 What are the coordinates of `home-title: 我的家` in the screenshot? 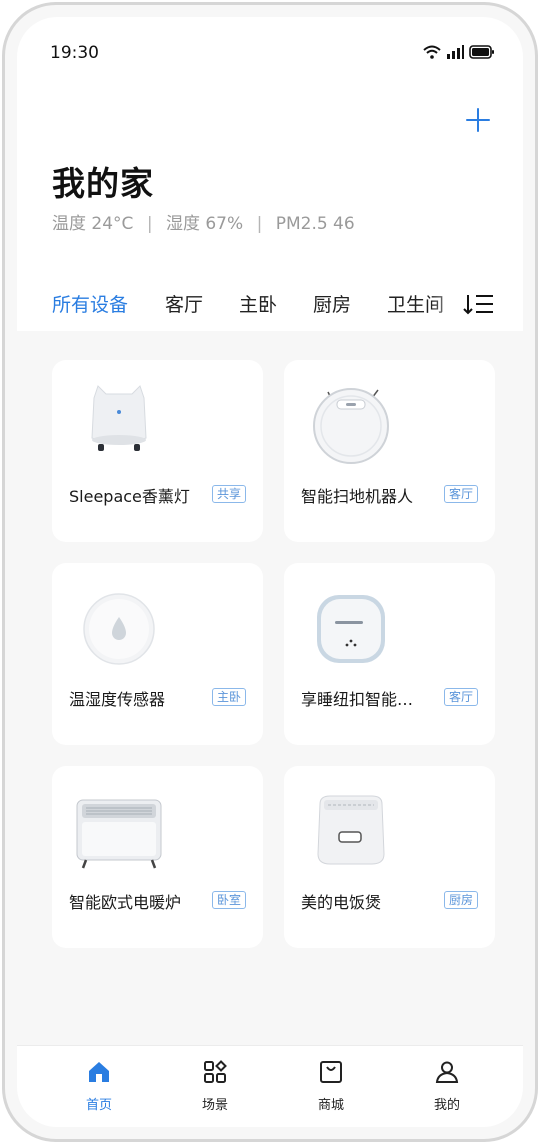 It's located at (103, 183).